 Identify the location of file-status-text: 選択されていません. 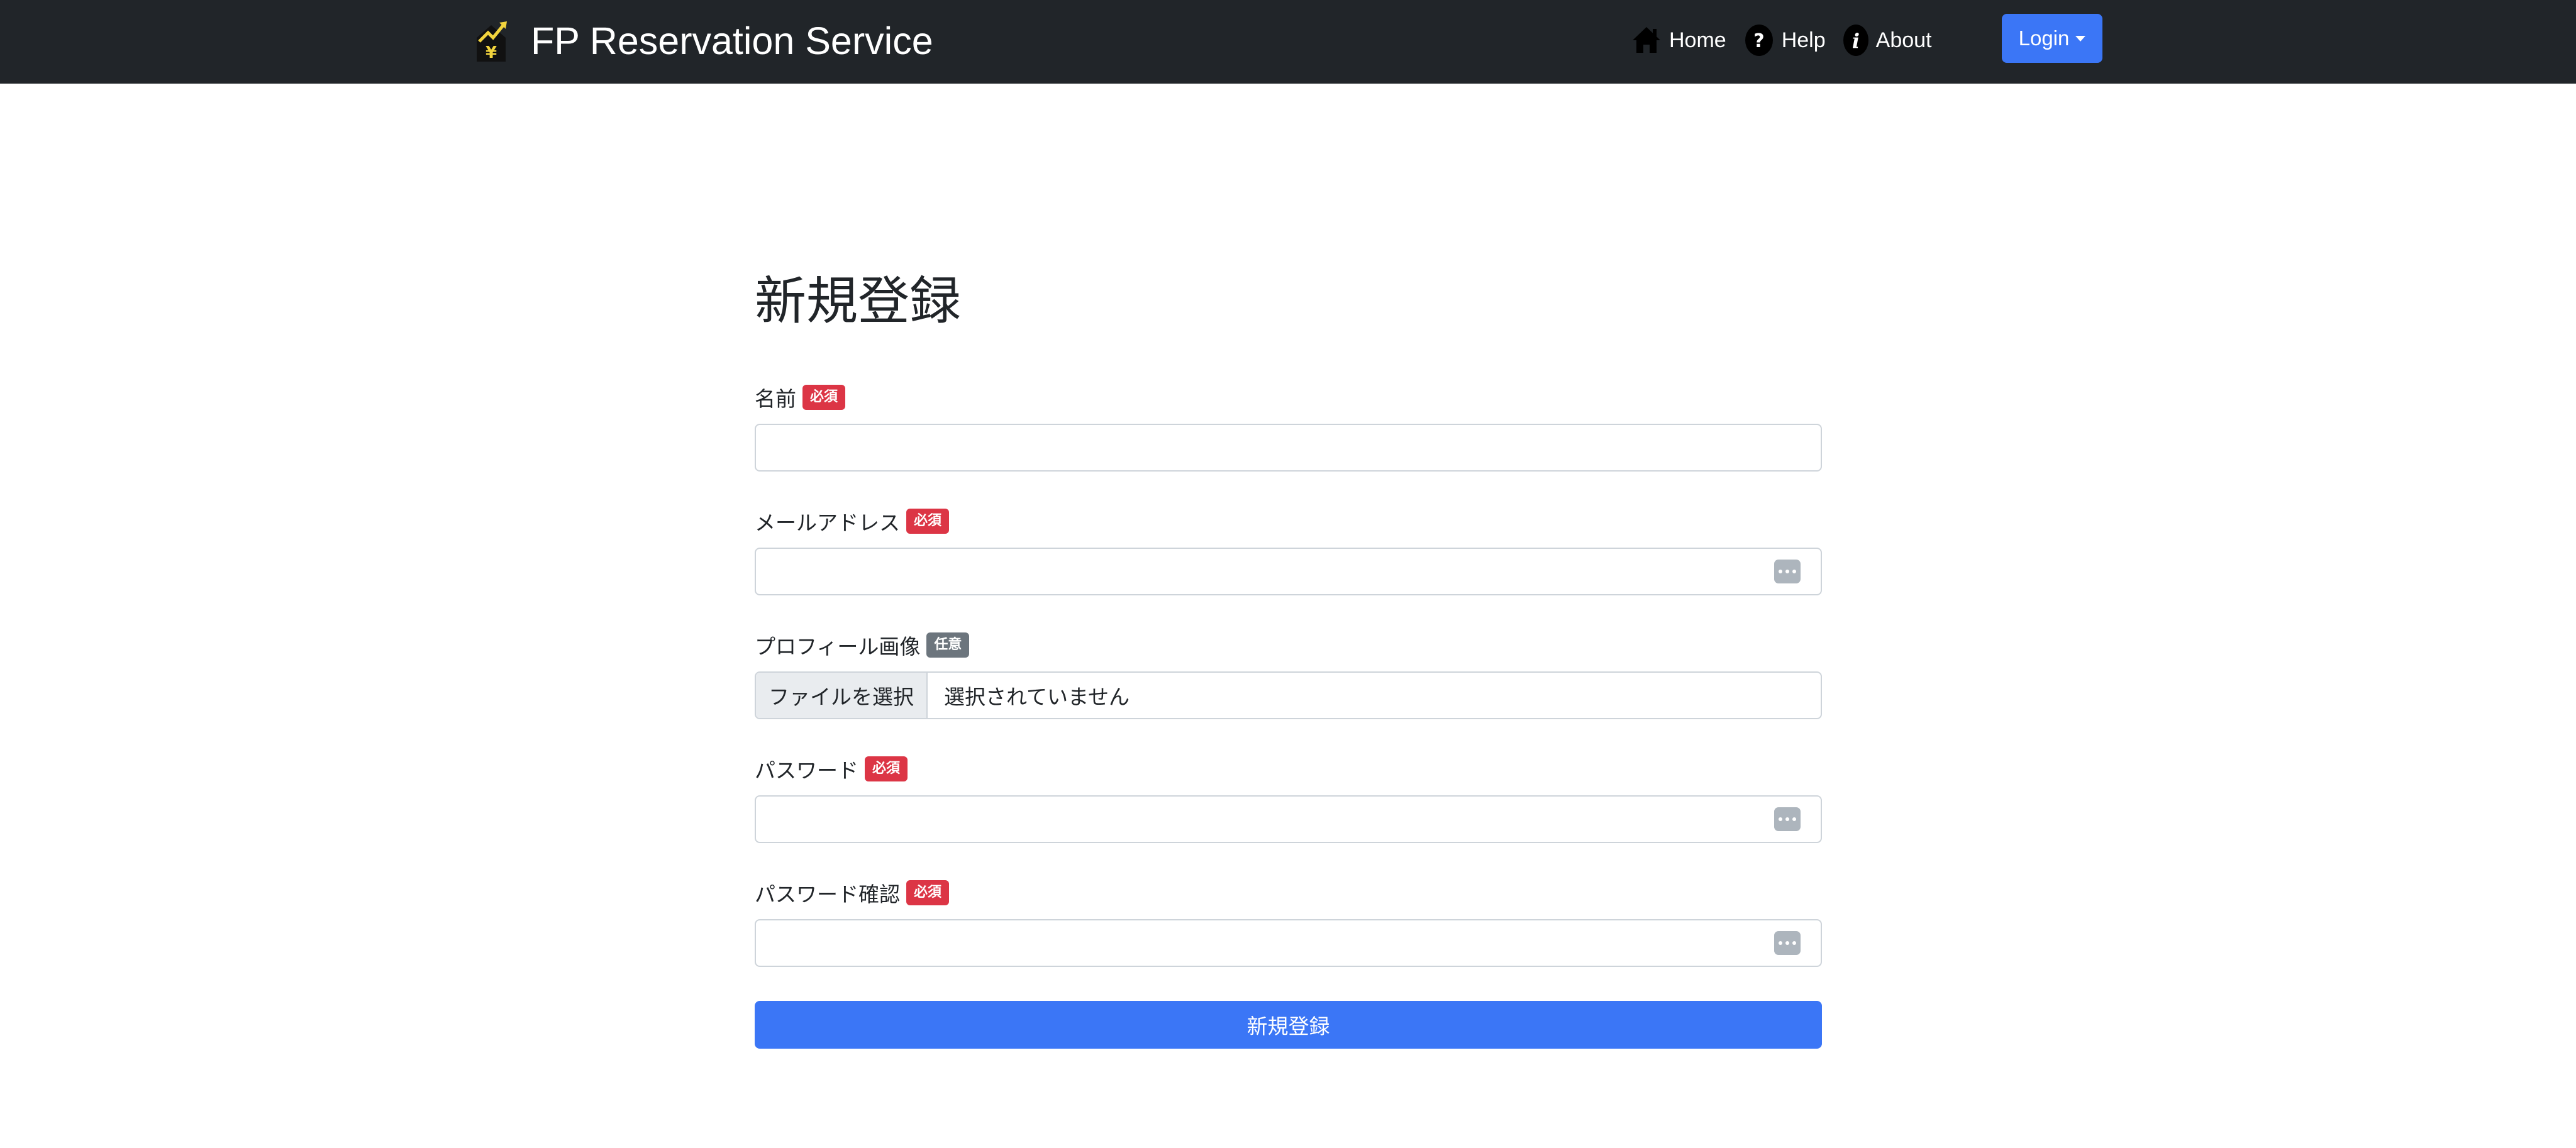
(1037, 697).